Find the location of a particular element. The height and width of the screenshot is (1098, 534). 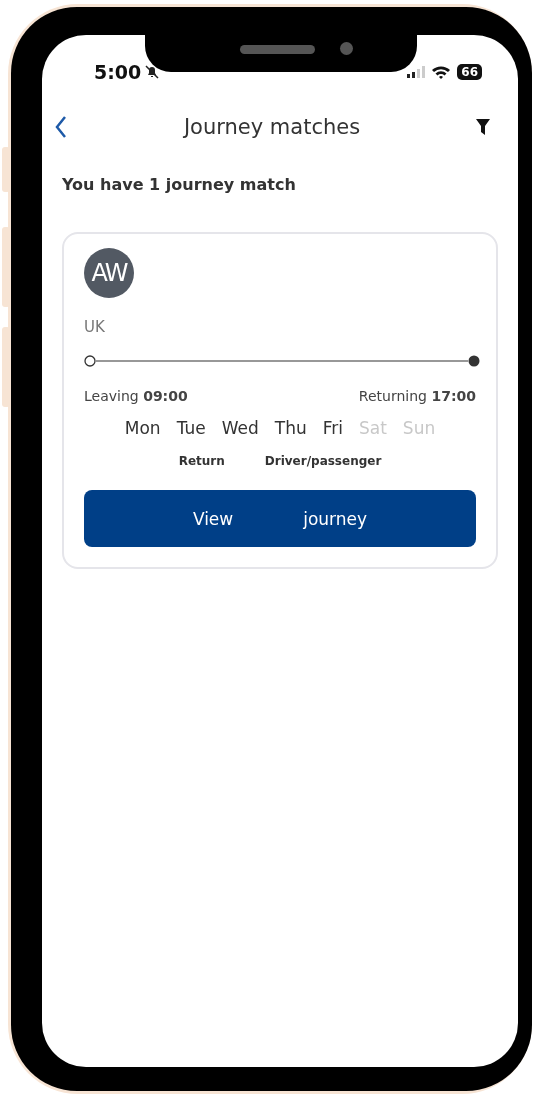

leaving-time: Leaving 09:00 is located at coordinates (136, 396).